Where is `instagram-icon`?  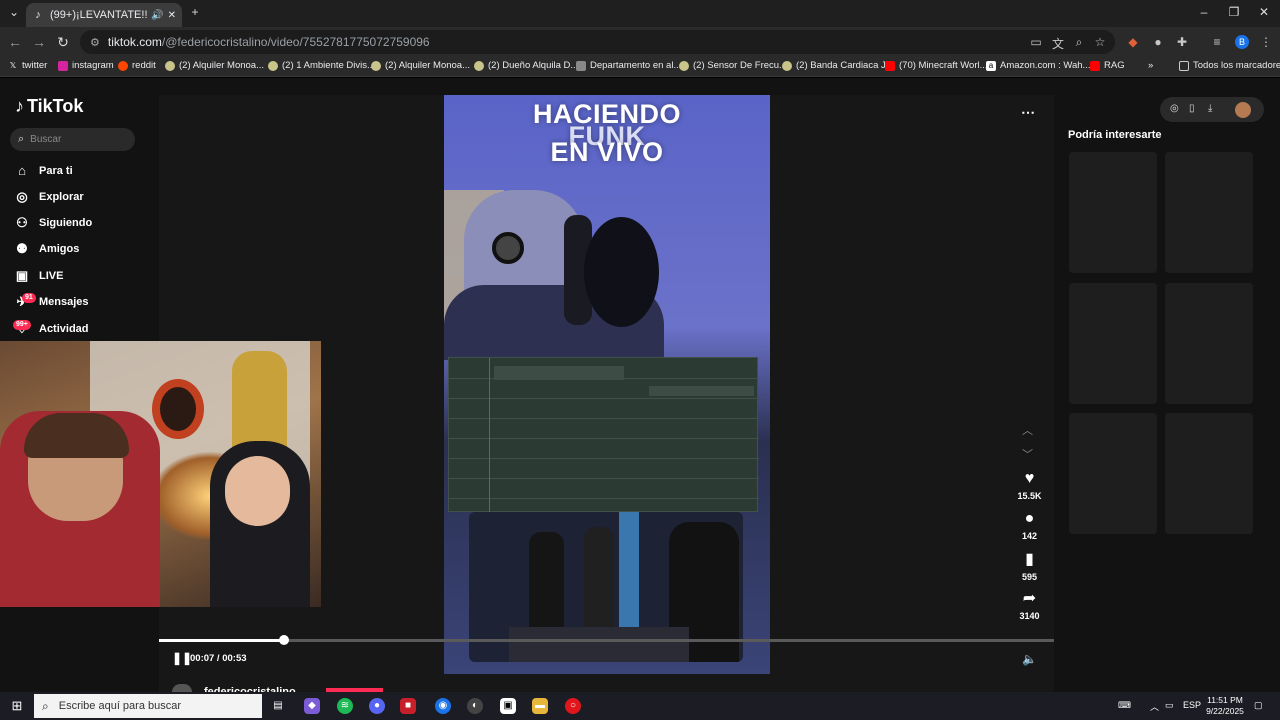 instagram-icon is located at coordinates (63, 65).